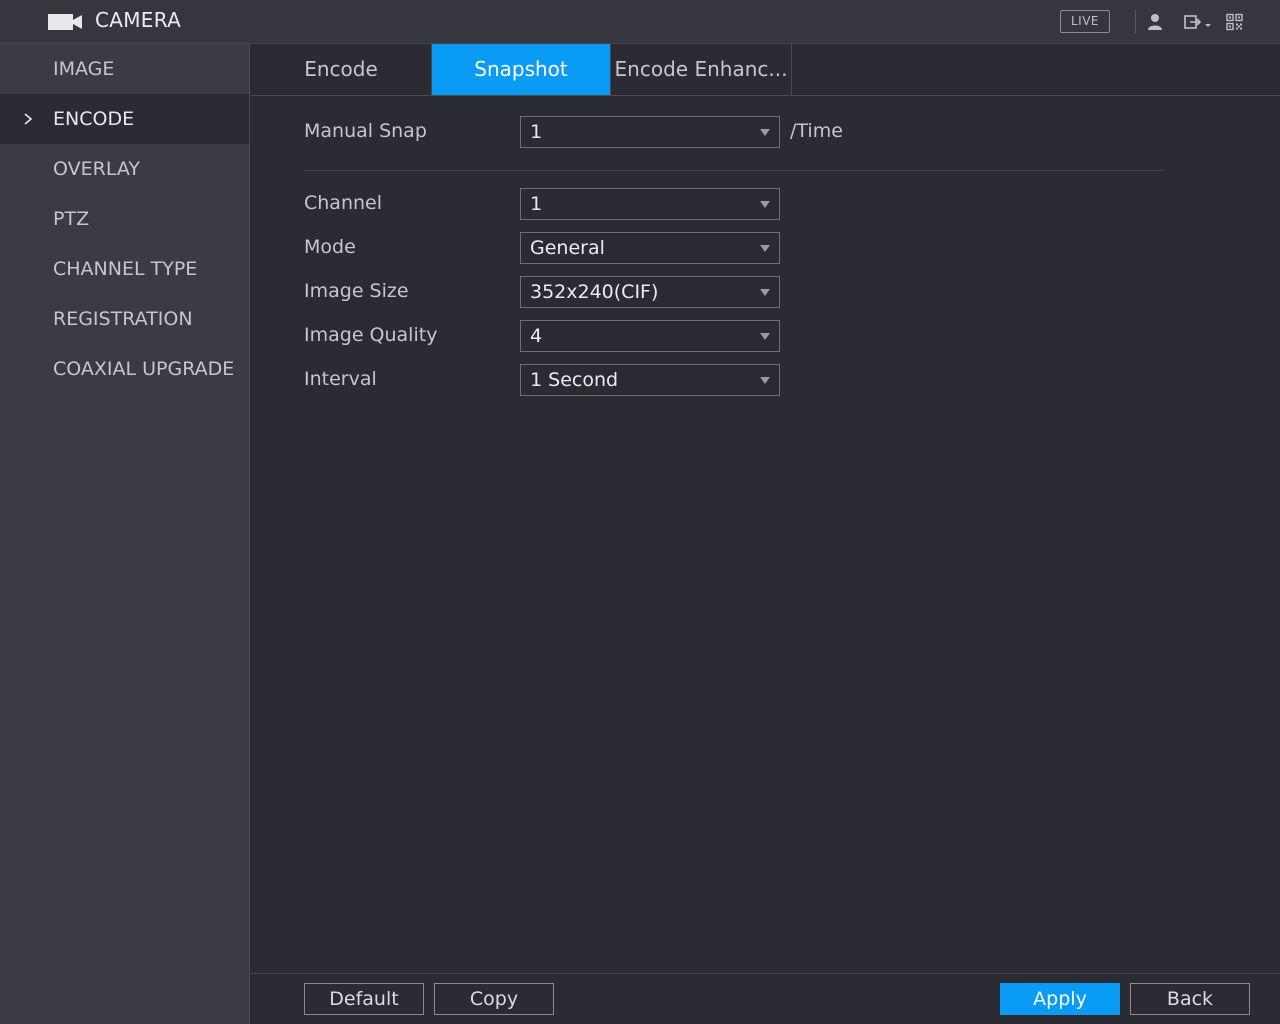  Describe the element at coordinates (1155, 22) in the screenshot. I see `user-icon` at that location.